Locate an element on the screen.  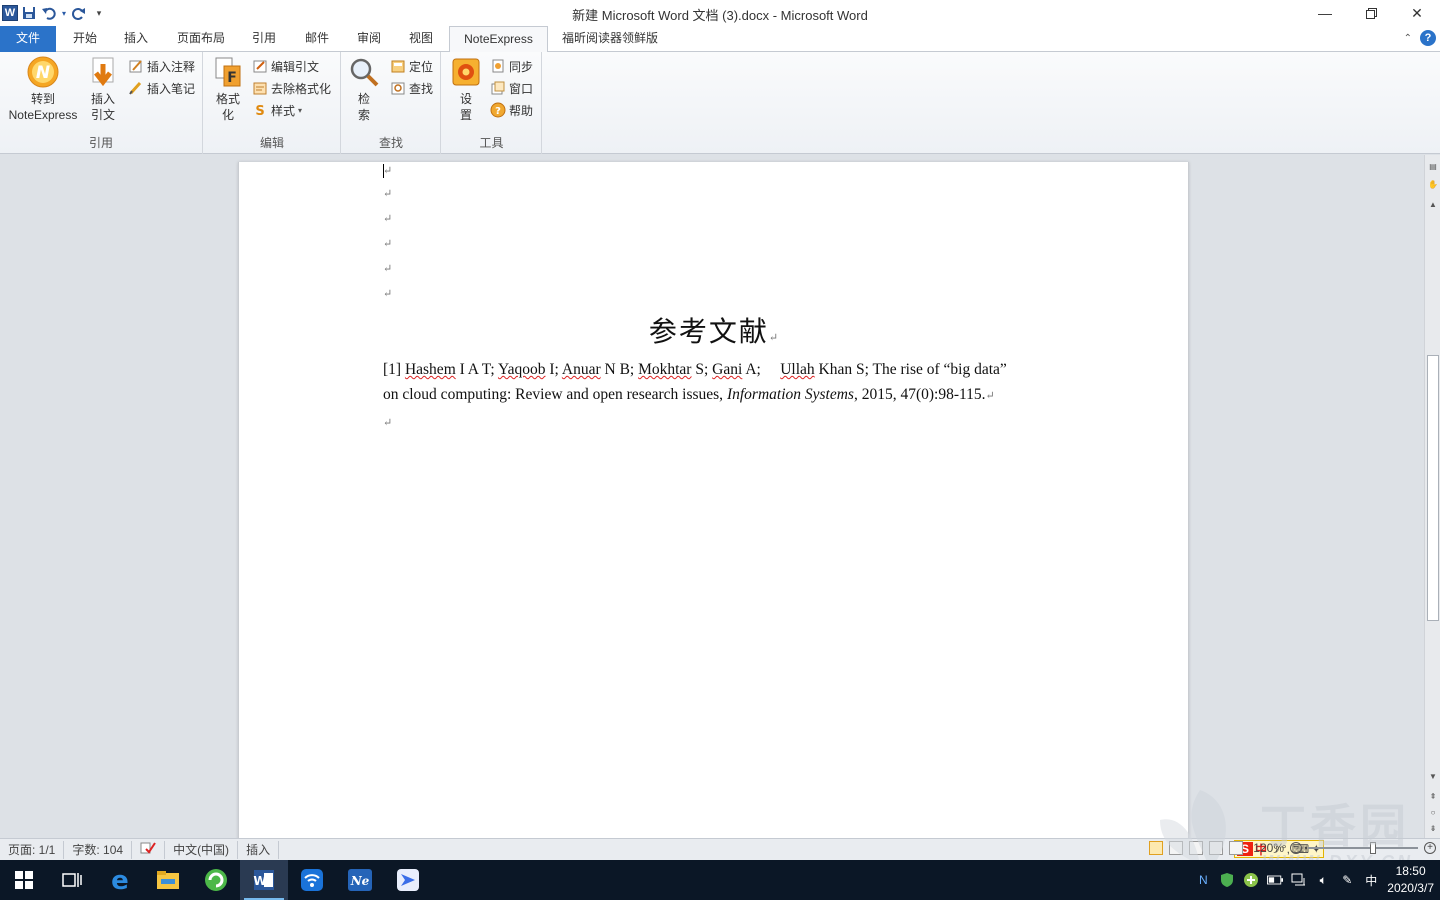
browse-object-icon: ○ is located at coordinates (1432, 812).